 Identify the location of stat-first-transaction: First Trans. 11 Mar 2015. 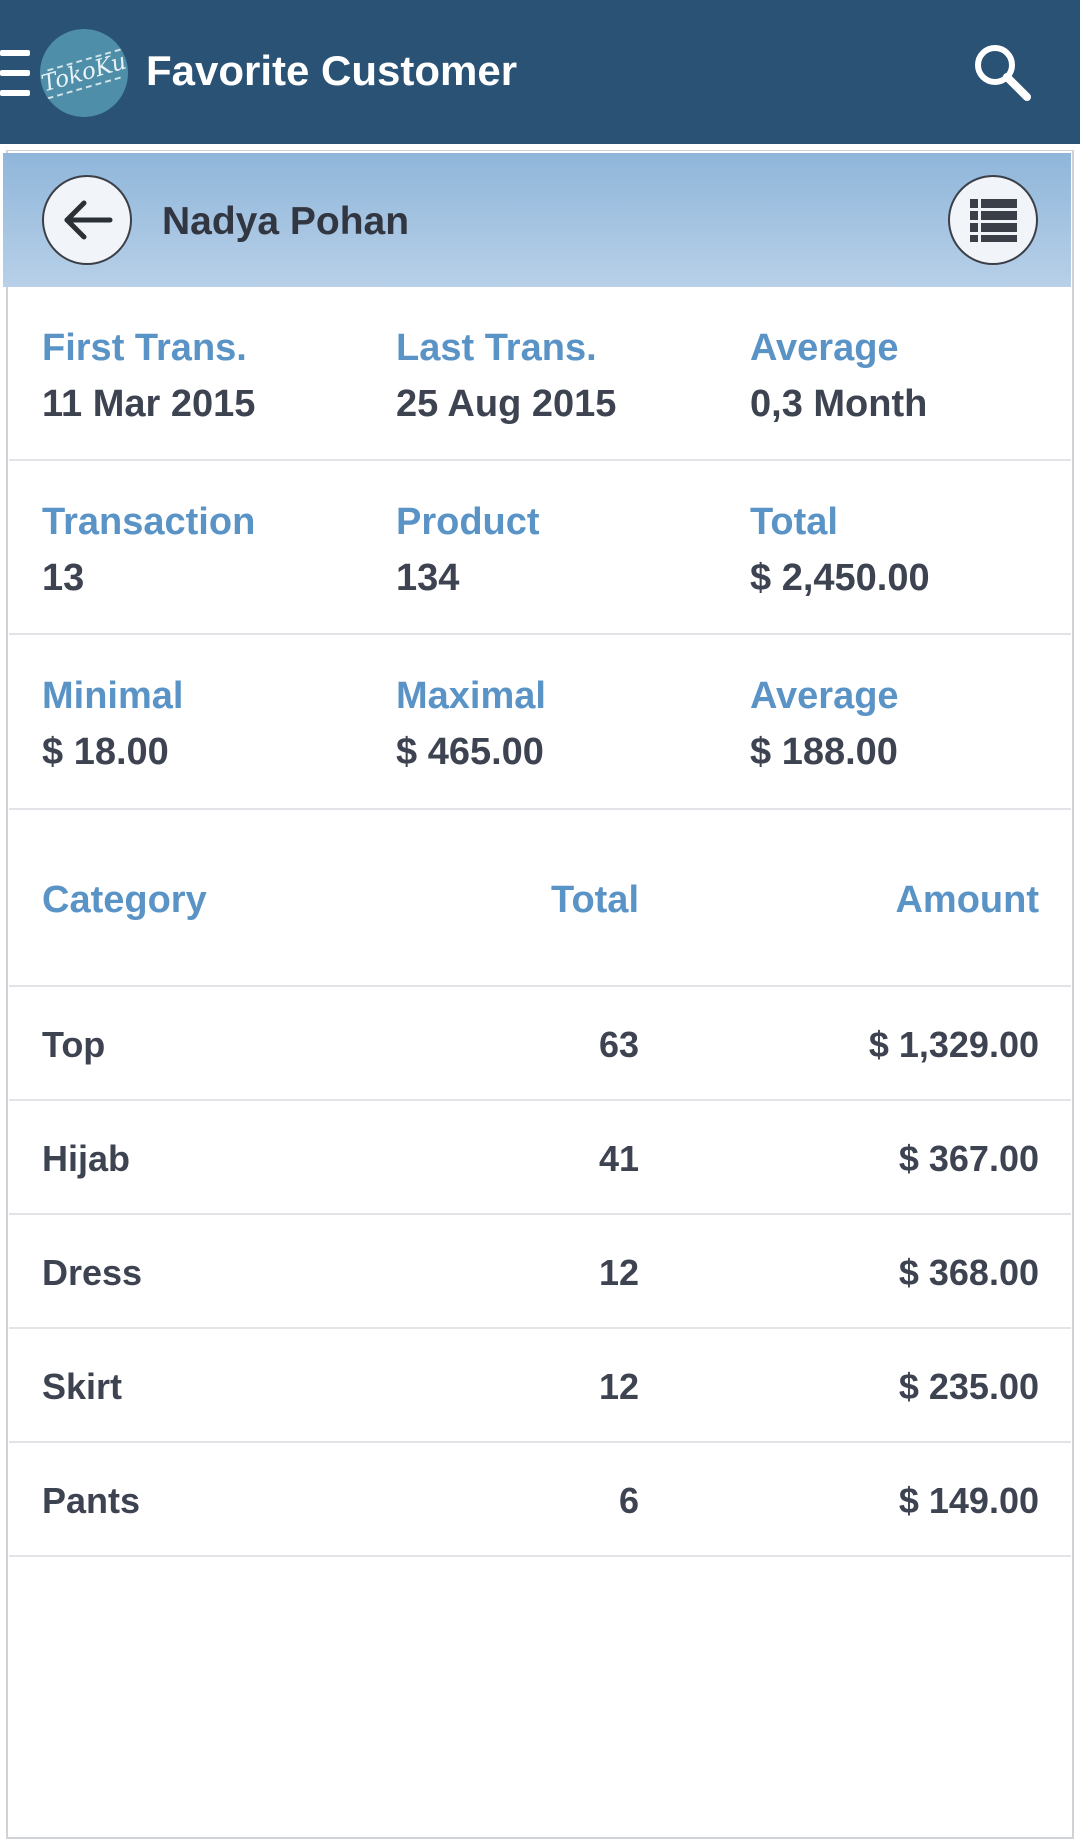
(212, 376).